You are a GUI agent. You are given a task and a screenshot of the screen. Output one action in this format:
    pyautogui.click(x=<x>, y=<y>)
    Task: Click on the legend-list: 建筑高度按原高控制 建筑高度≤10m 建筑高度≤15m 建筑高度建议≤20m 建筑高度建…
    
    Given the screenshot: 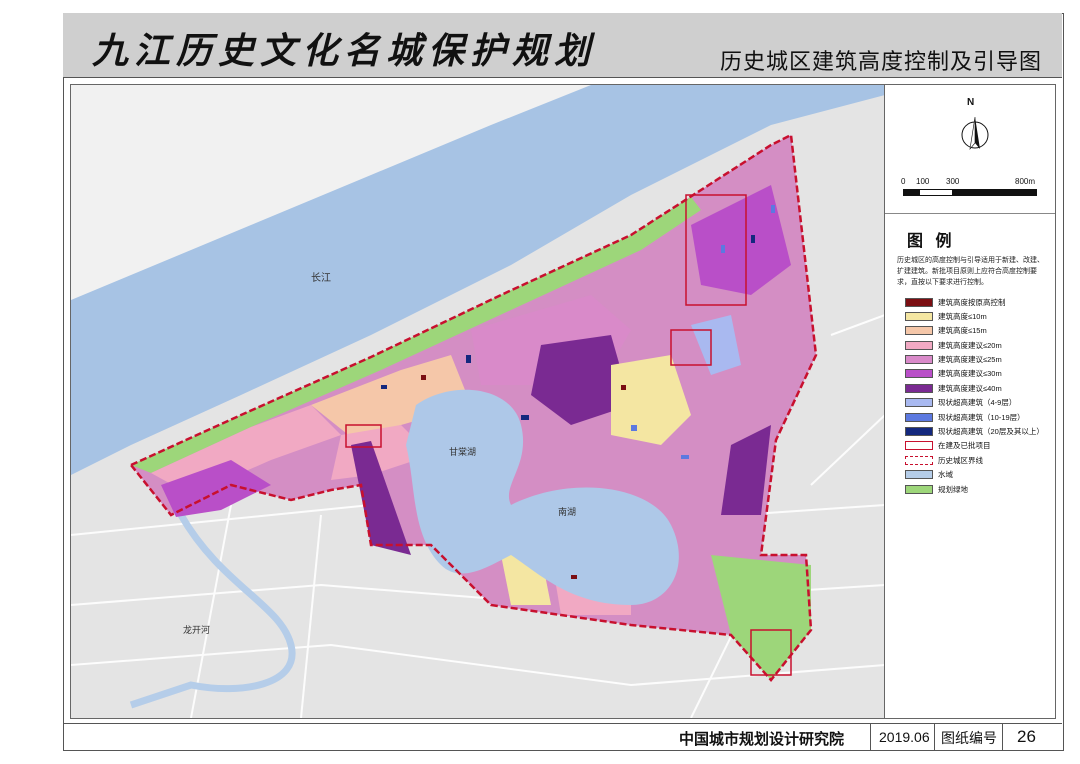 What is the action you would take?
    pyautogui.click(x=977, y=395)
    